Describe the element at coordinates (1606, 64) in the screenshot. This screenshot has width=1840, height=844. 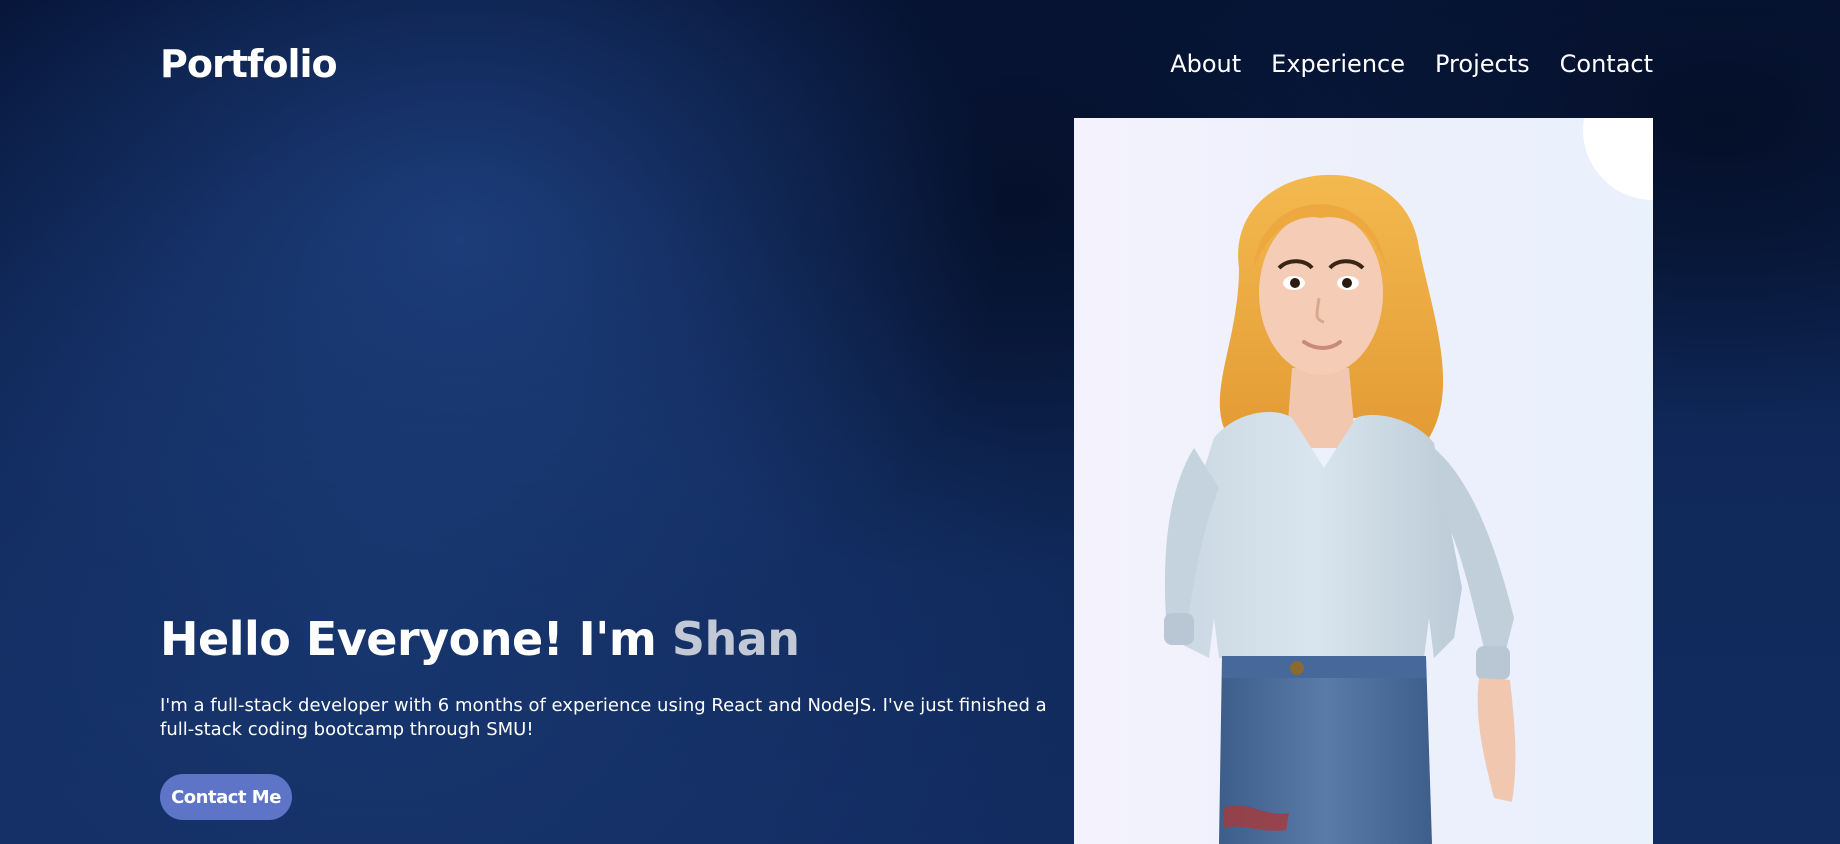
I see `nav-link-contact: Contact` at that location.